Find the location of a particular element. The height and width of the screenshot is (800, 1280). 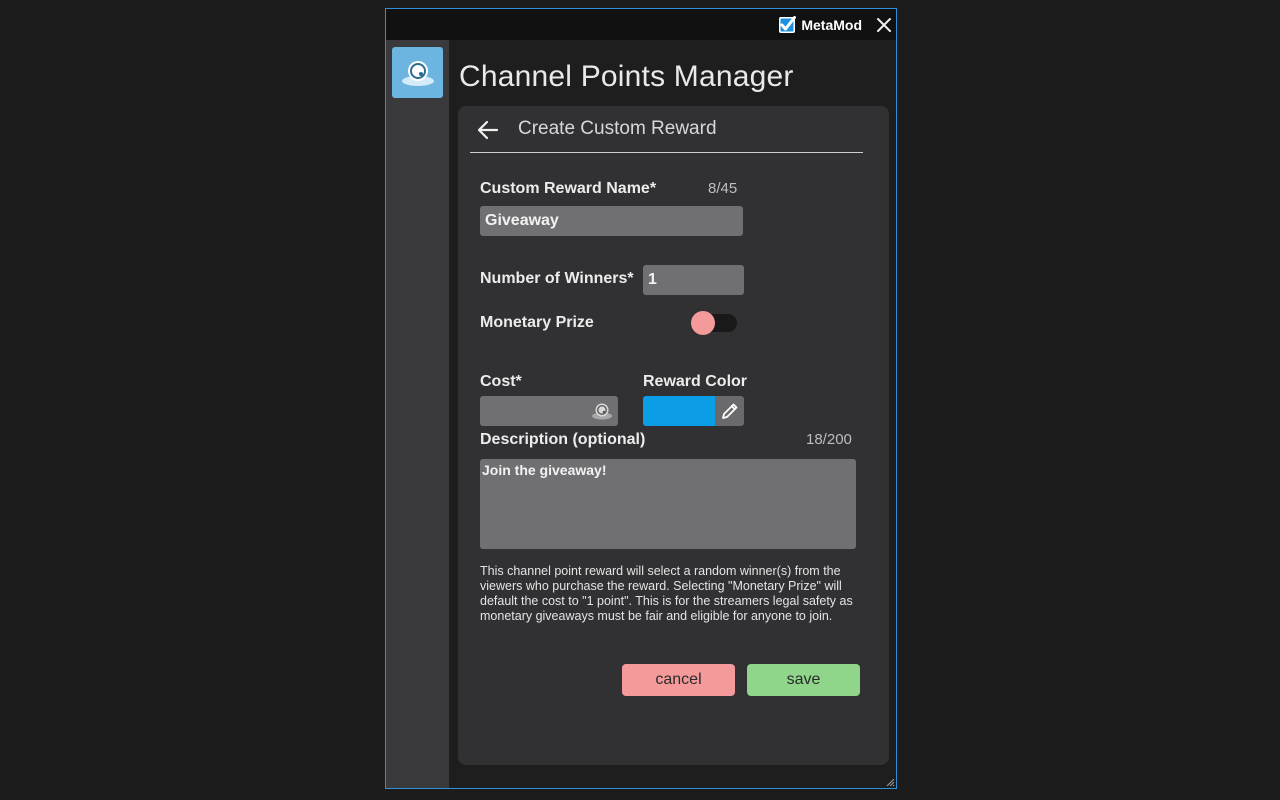

reward-color-picker is located at coordinates (693, 411).